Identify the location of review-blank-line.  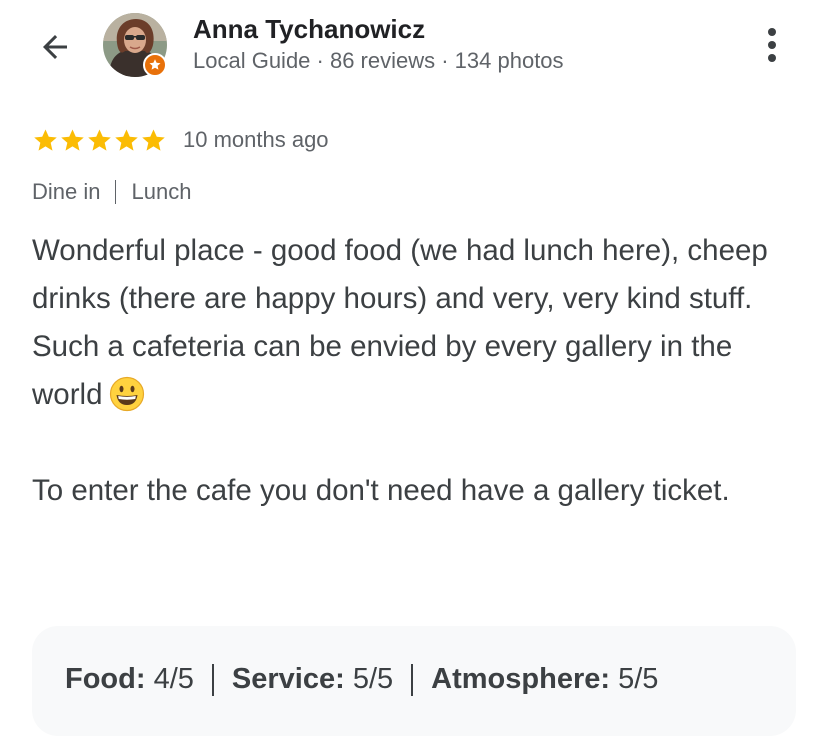
(419, 443).